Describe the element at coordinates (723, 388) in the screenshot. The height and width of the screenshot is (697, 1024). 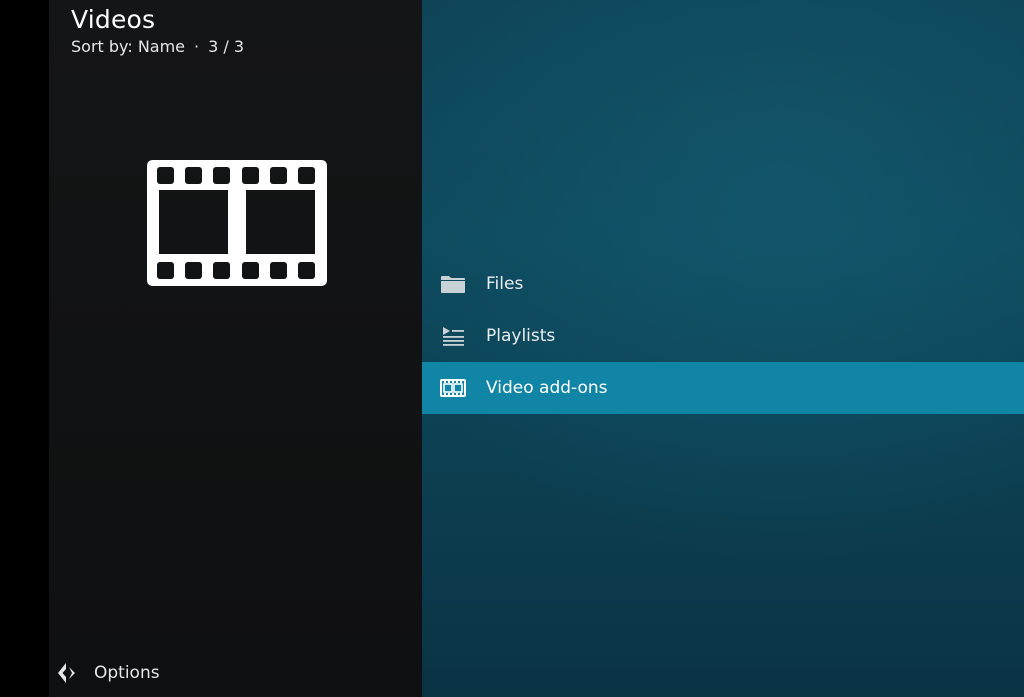
I see `menu-item-video-addons: Video add-ons` at that location.